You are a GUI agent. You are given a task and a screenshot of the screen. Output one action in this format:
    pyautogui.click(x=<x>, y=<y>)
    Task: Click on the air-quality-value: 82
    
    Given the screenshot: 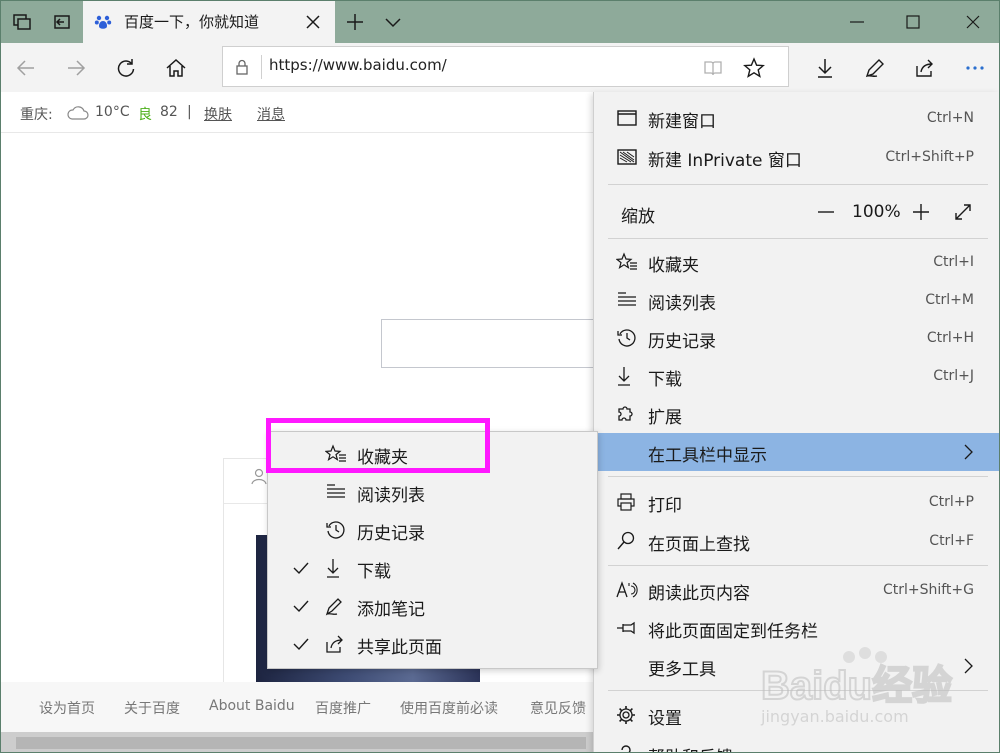 What is the action you would take?
    pyautogui.click(x=169, y=112)
    